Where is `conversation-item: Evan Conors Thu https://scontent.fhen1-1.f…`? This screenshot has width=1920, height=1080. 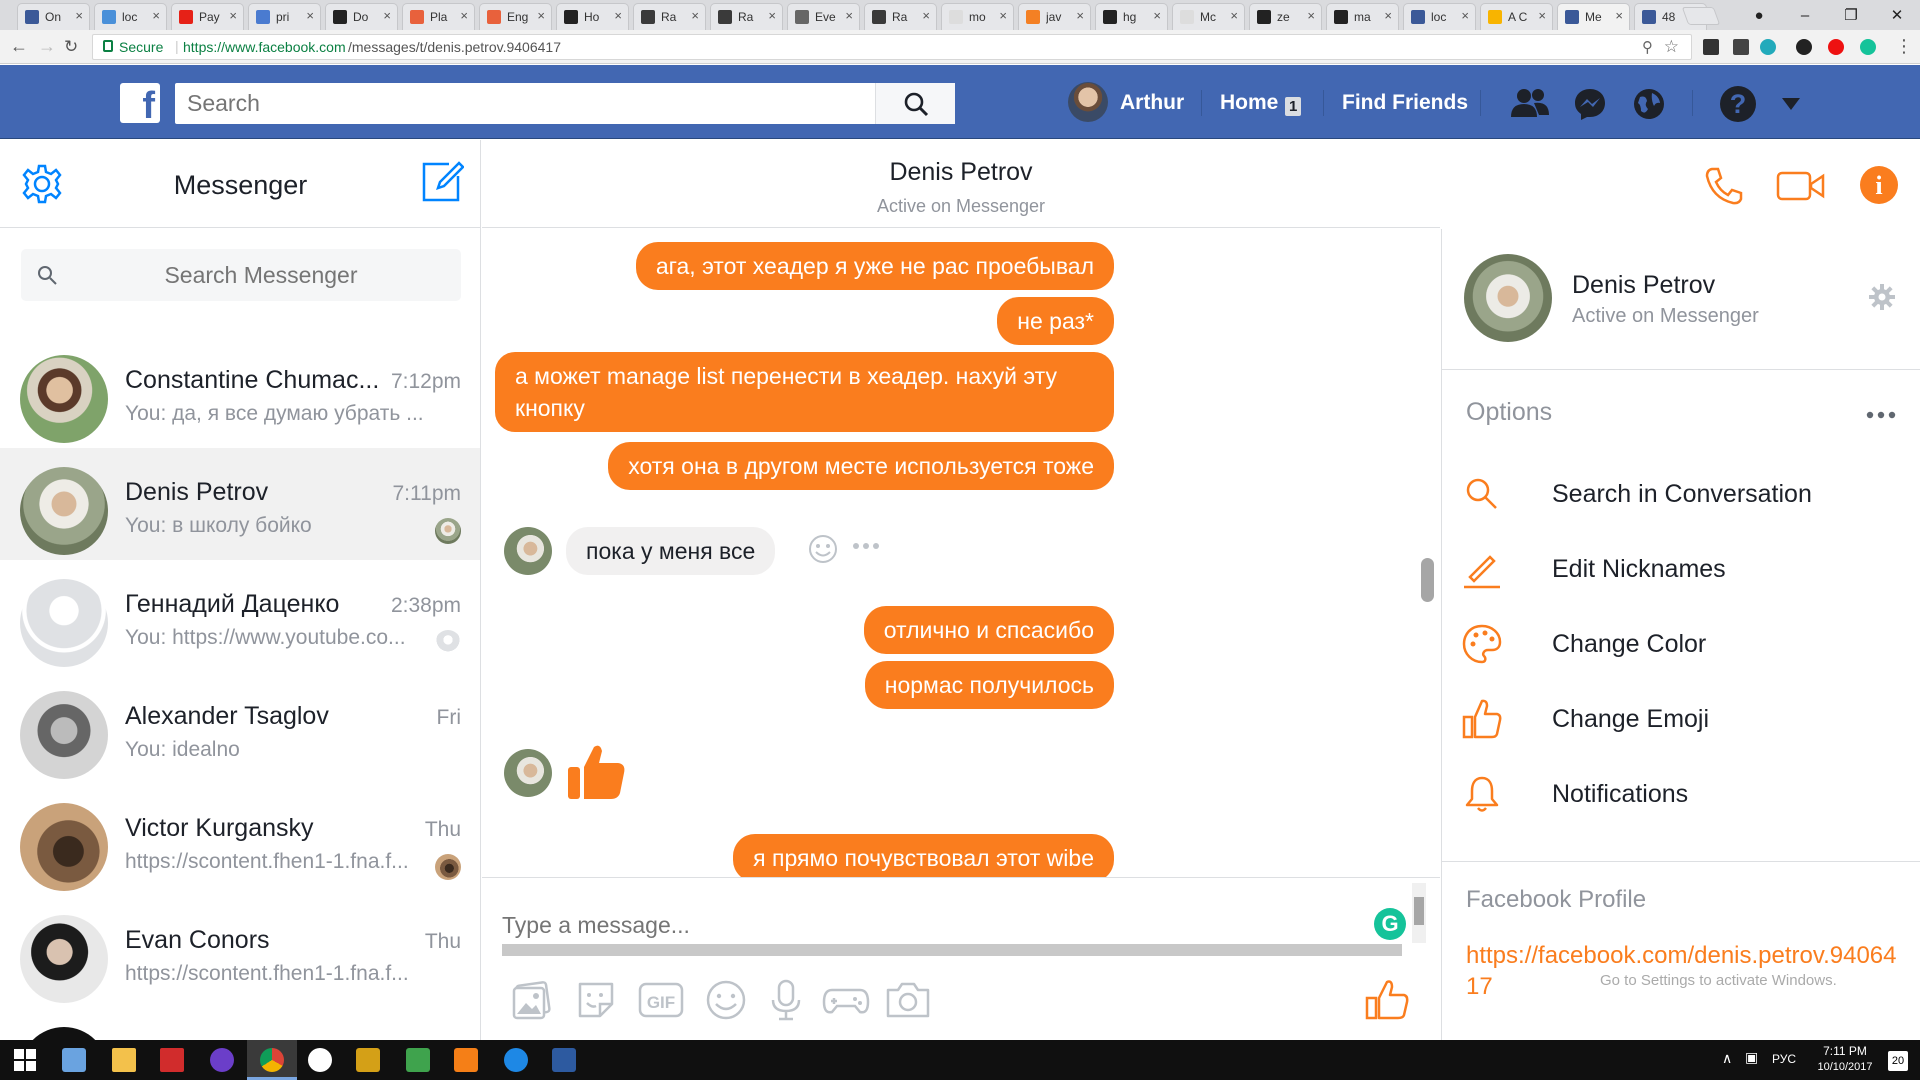 conversation-item: Evan Conors Thu https://scontent.fhen1-1.f… is located at coordinates (240, 952).